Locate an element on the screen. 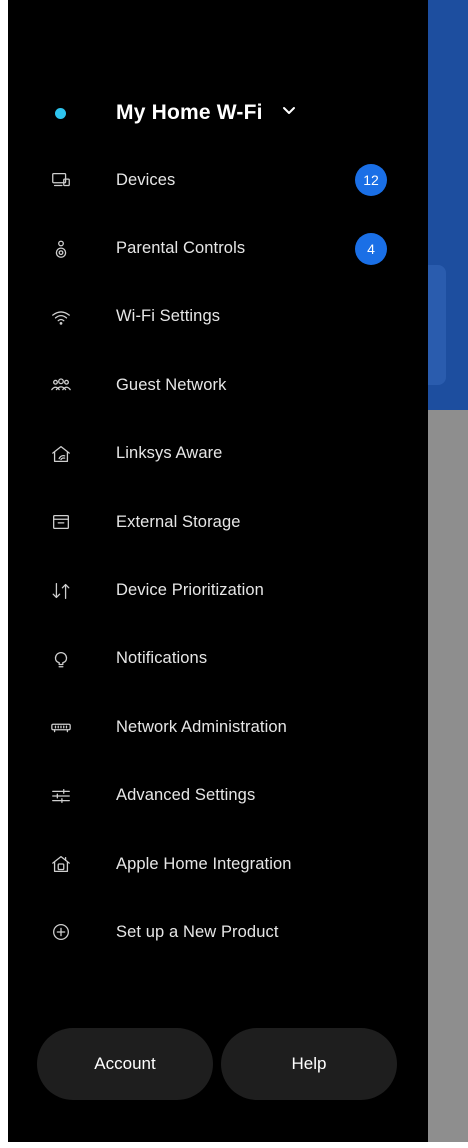  menu-item-advanced-settings: Advanced Settings is located at coordinates (218, 796).